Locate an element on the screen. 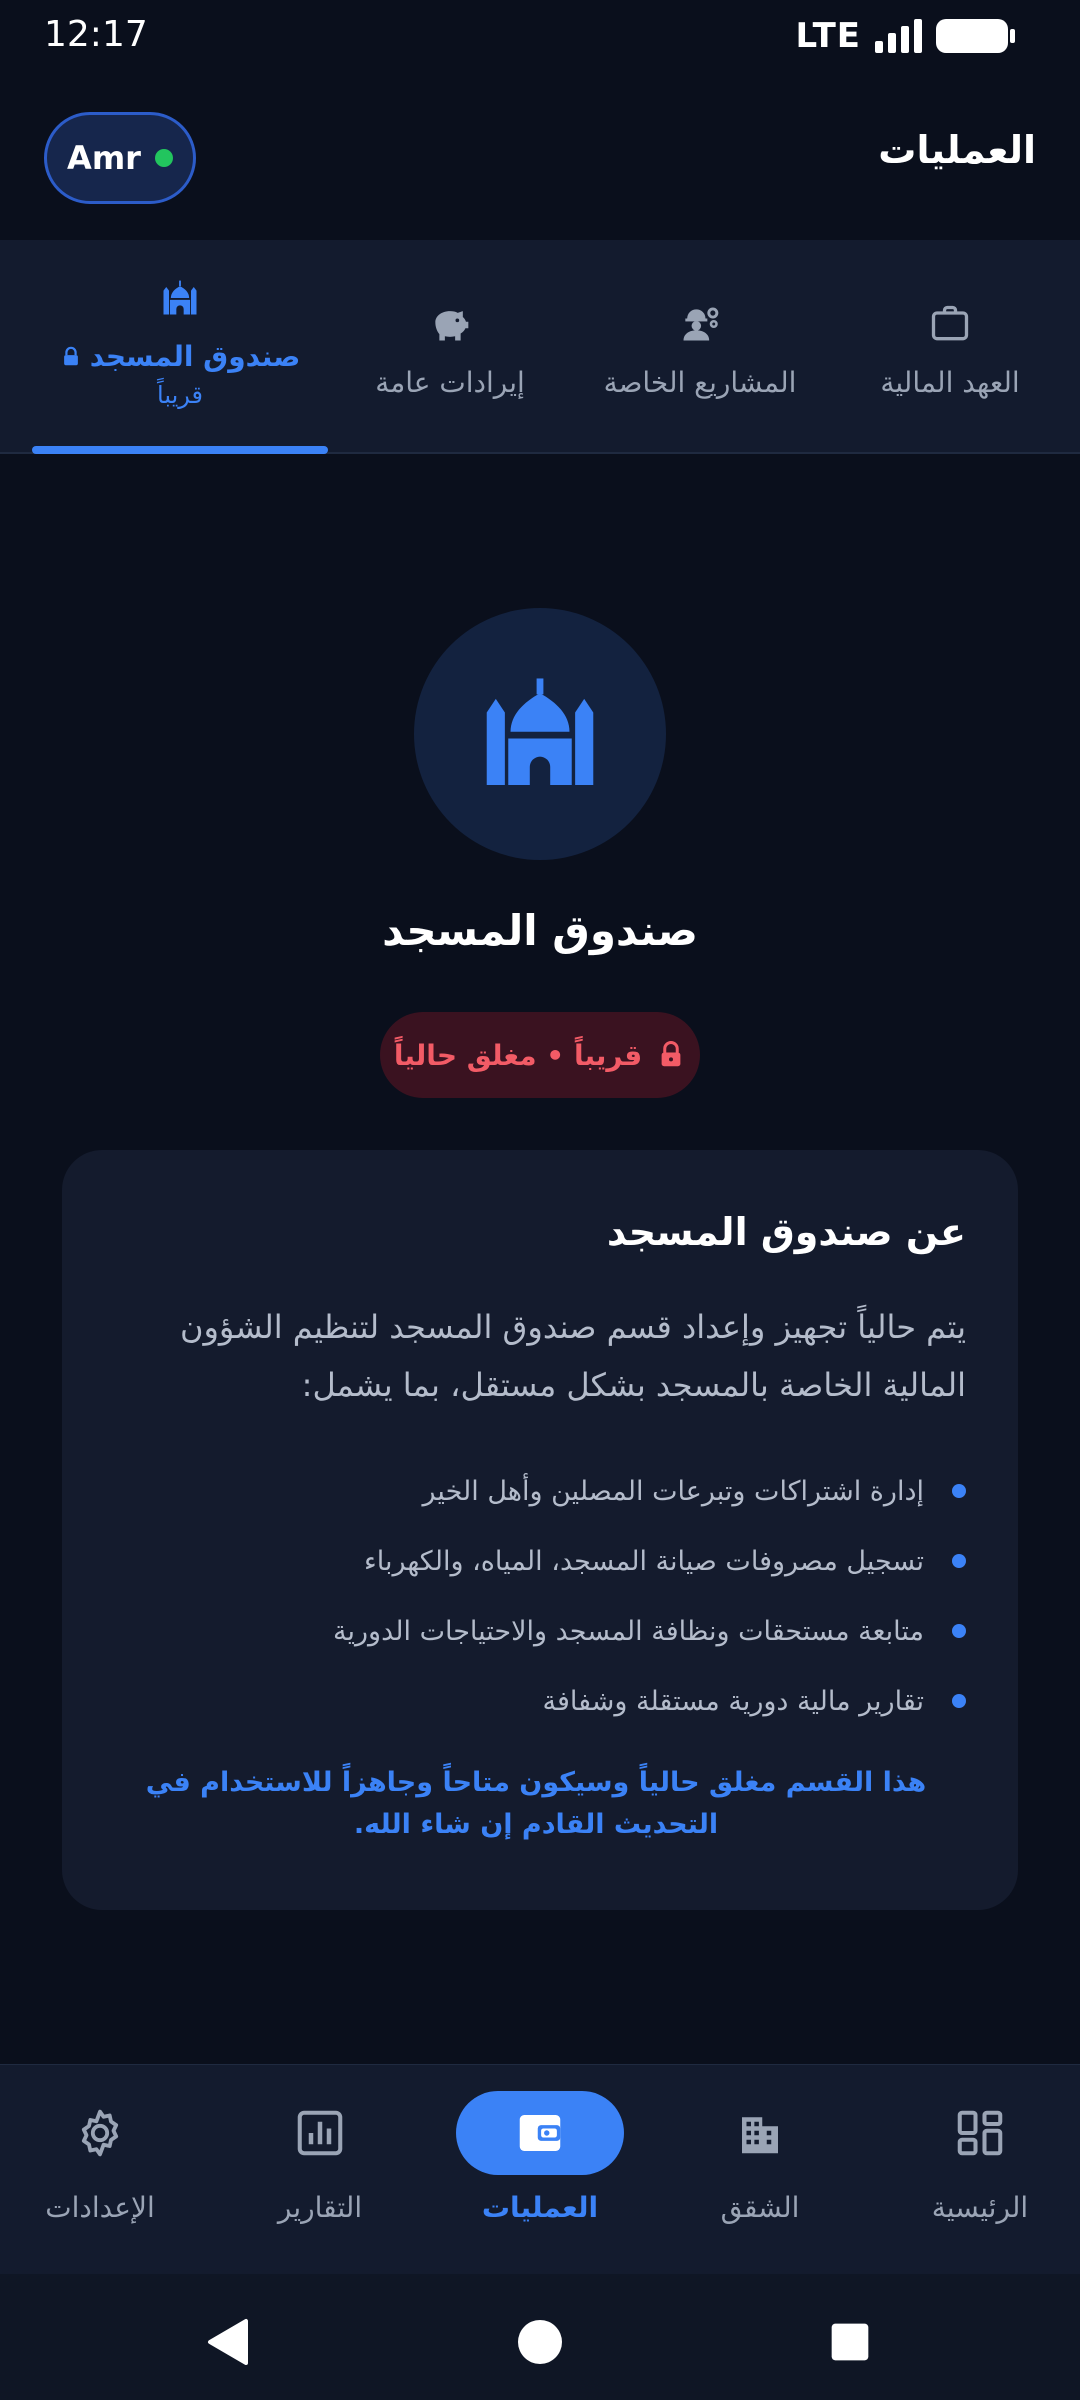 This screenshot has width=1080, height=2400. settings-gear-icon is located at coordinates (100, 2133).